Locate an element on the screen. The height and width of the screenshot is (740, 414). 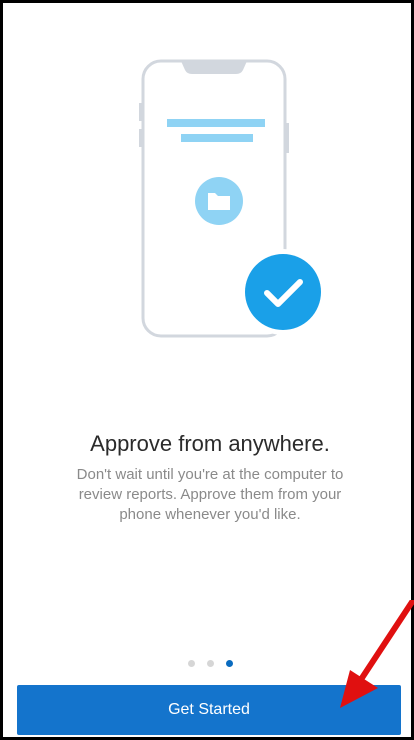
onboarding-headline: Approve from anywhere. is located at coordinates (210, 443).